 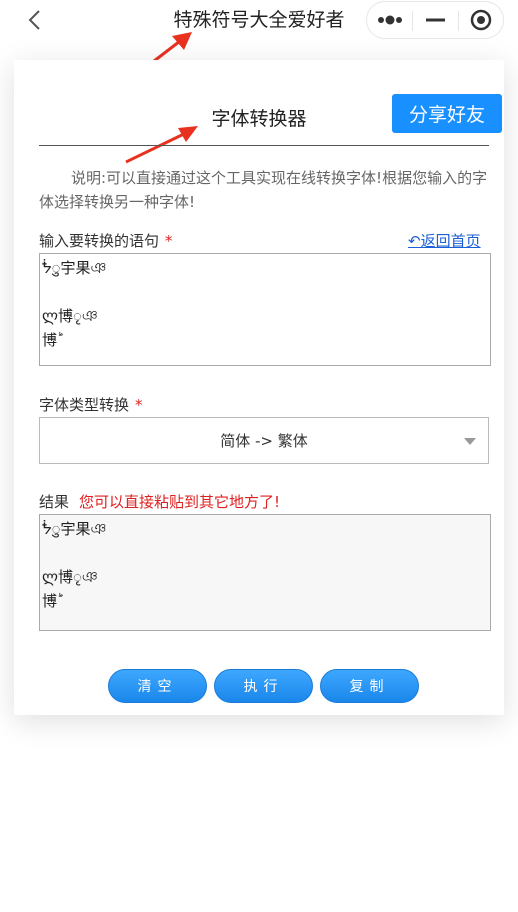 I want to click on dropdown-caret-icon, so click(x=470, y=441).